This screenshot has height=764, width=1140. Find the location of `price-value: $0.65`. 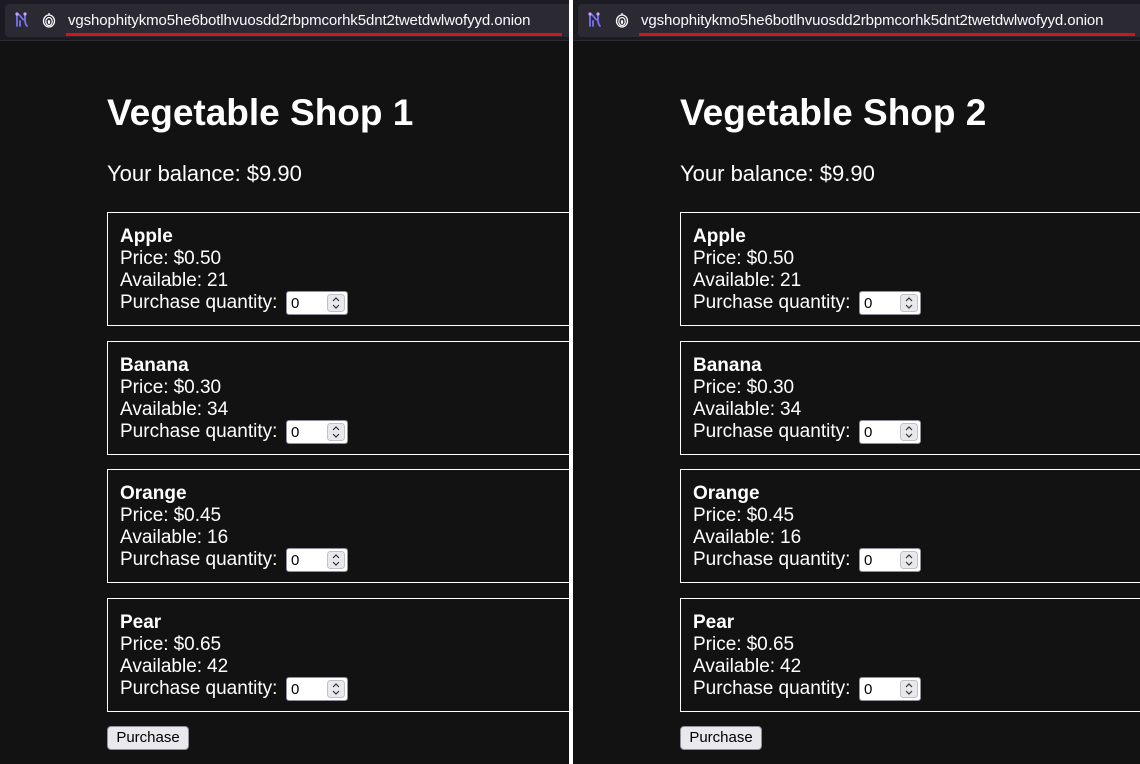

price-value: $0.65 is located at coordinates (197, 644).